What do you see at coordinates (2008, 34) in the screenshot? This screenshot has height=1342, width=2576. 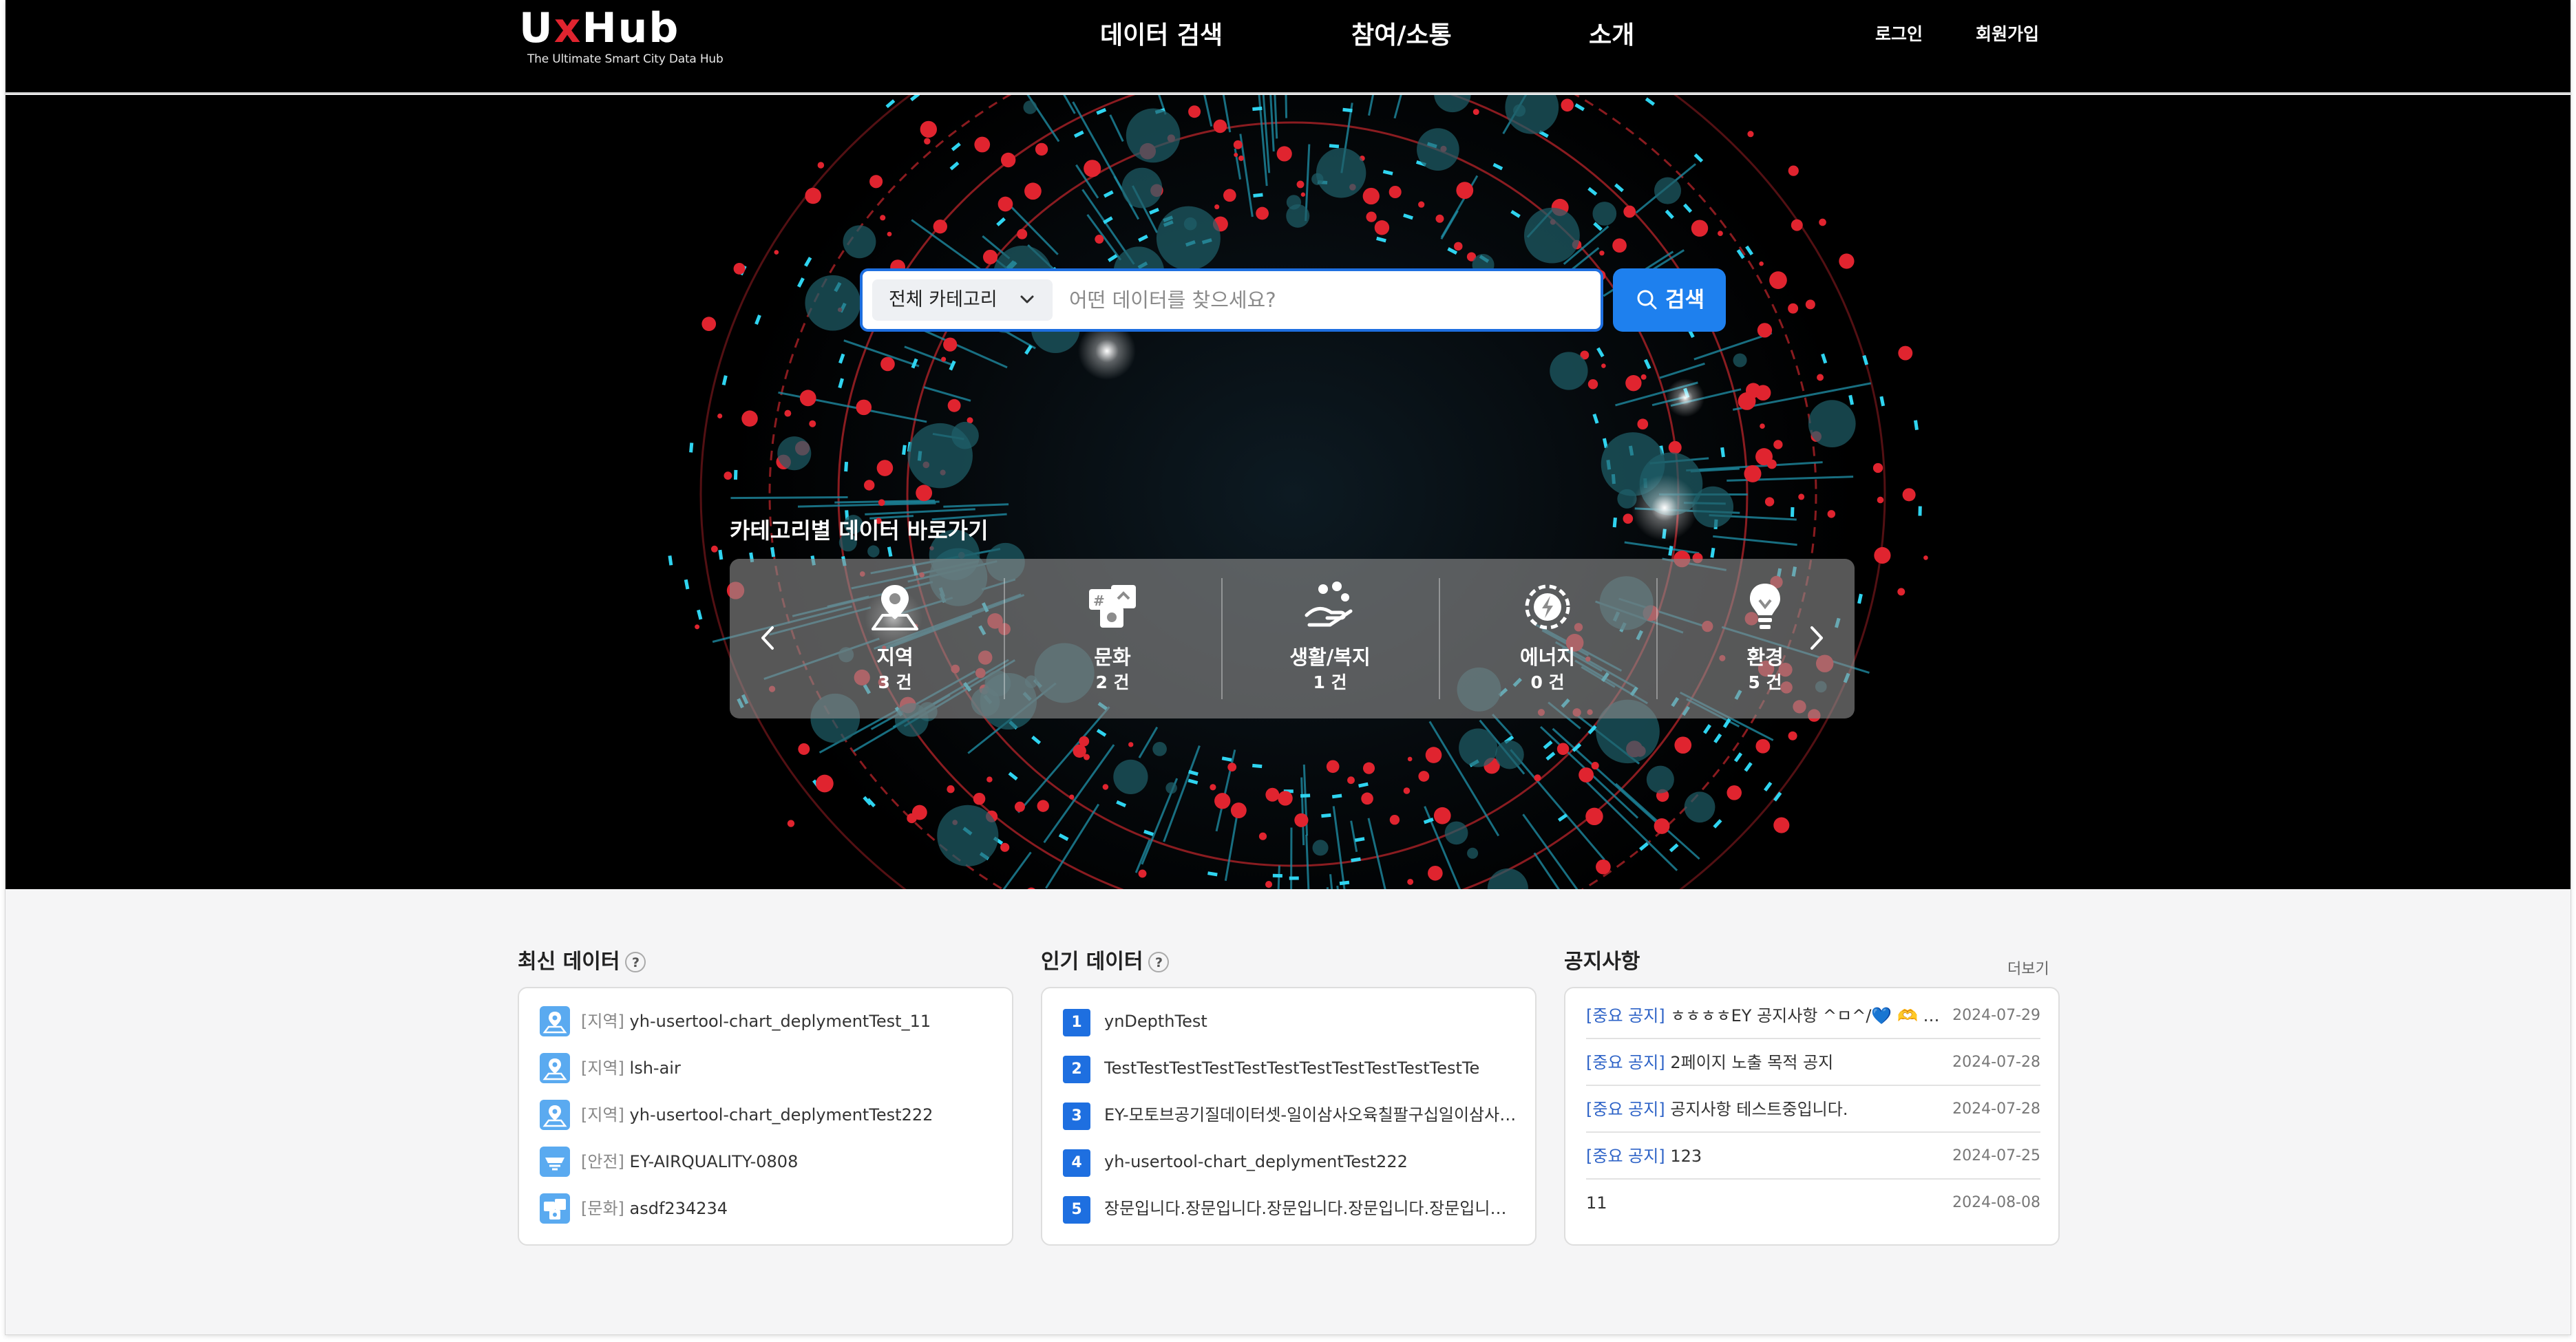 I see `signup-link: 회원가입` at bounding box center [2008, 34].